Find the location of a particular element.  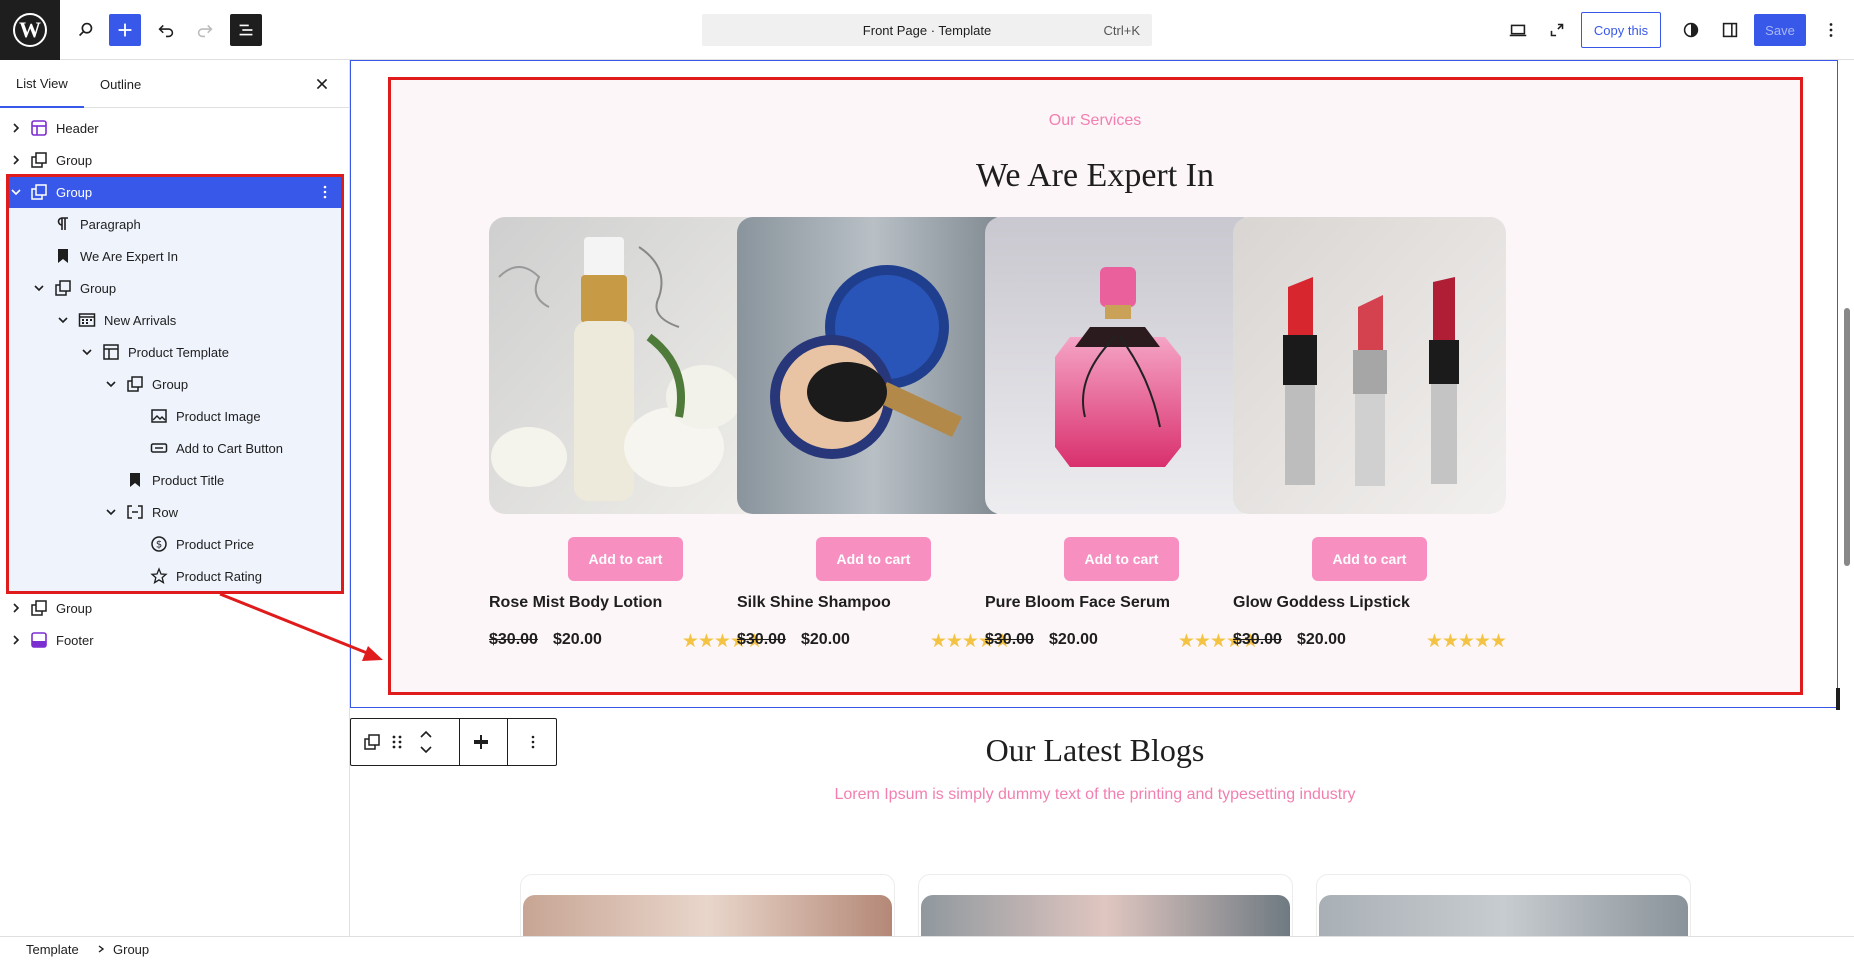

tree-item-add-to-cart: Add to Cart Button is located at coordinates (176, 448).